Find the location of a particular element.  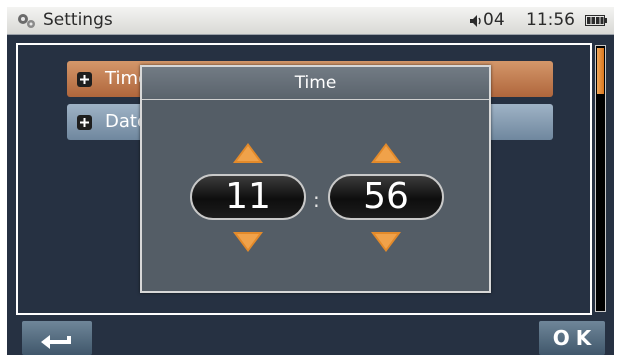

minutes-up-arrow-icon is located at coordinates (386, 153).